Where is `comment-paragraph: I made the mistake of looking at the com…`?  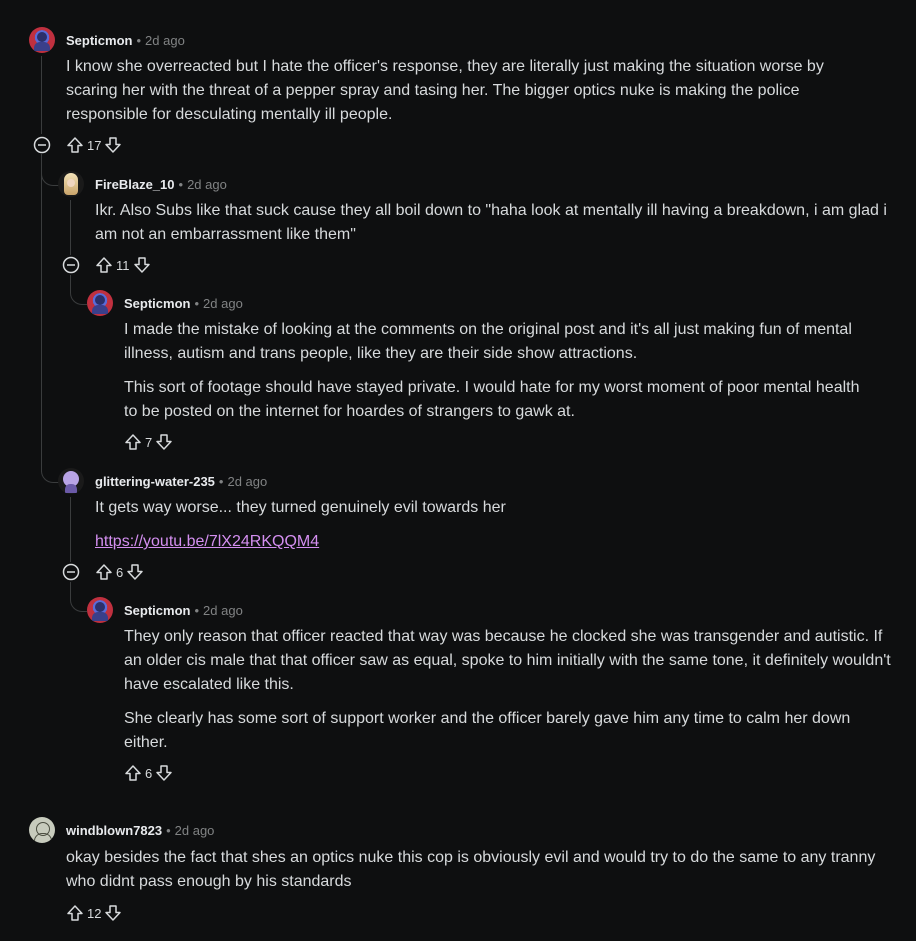 comment-paragraph: I made the mistake of looking at the com… is located at coordinates (488, 341).